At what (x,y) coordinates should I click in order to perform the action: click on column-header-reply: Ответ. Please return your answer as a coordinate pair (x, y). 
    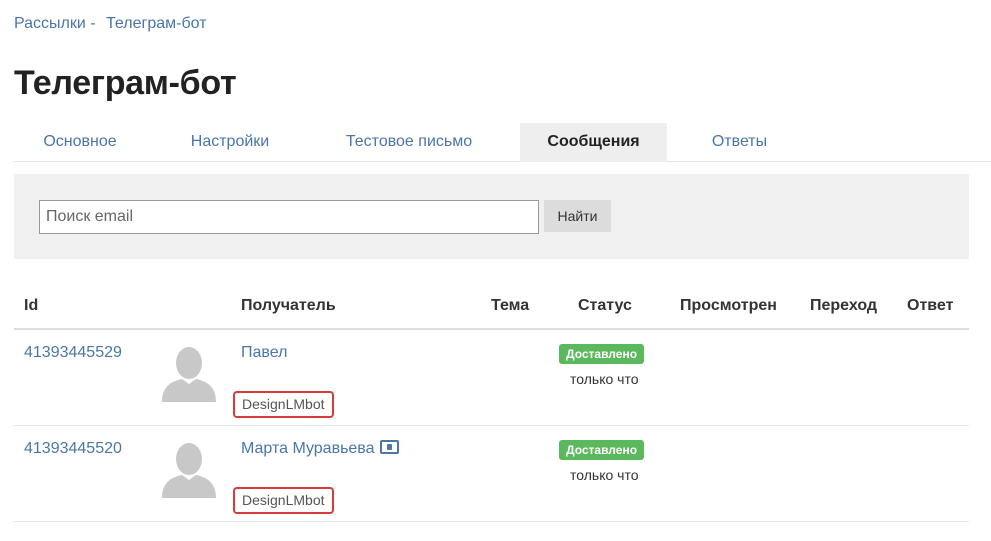
    Looking at the image, I should click on (930, 305).